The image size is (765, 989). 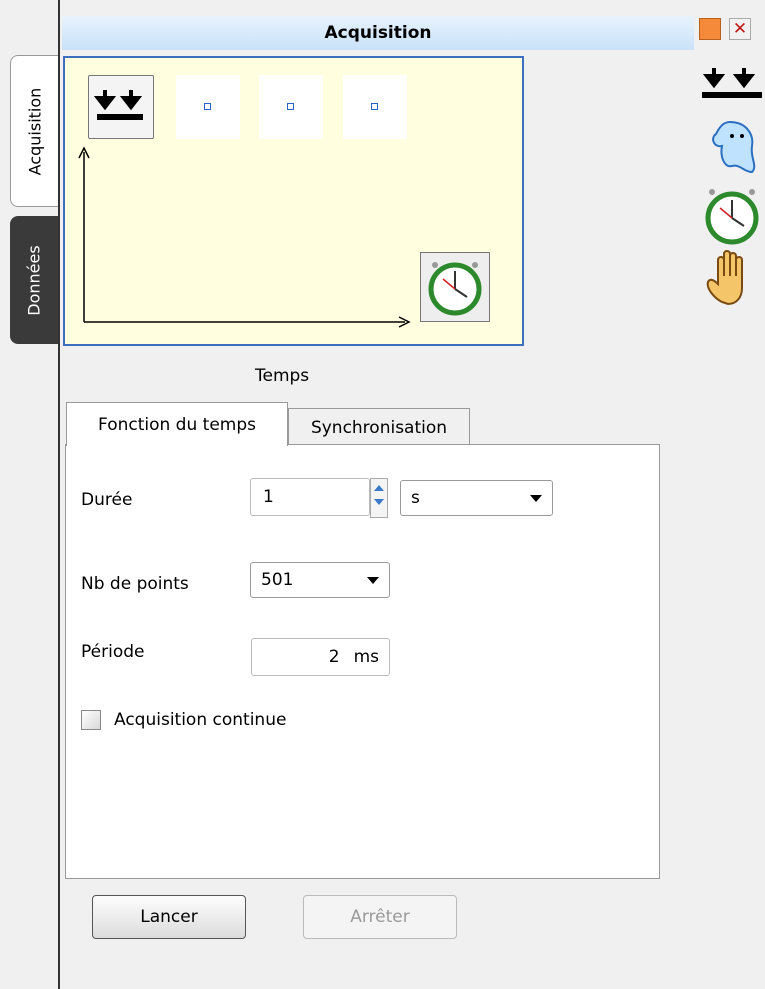 I want to click on arreter-label: Arrêter, so click(x=380, y=917).